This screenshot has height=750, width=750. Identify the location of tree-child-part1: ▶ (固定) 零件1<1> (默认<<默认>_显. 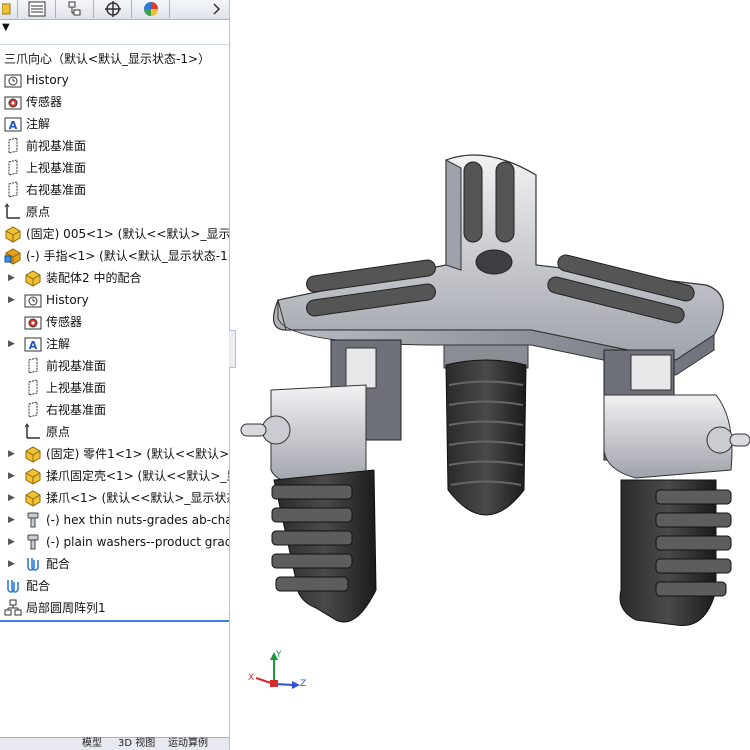
(118, 454).